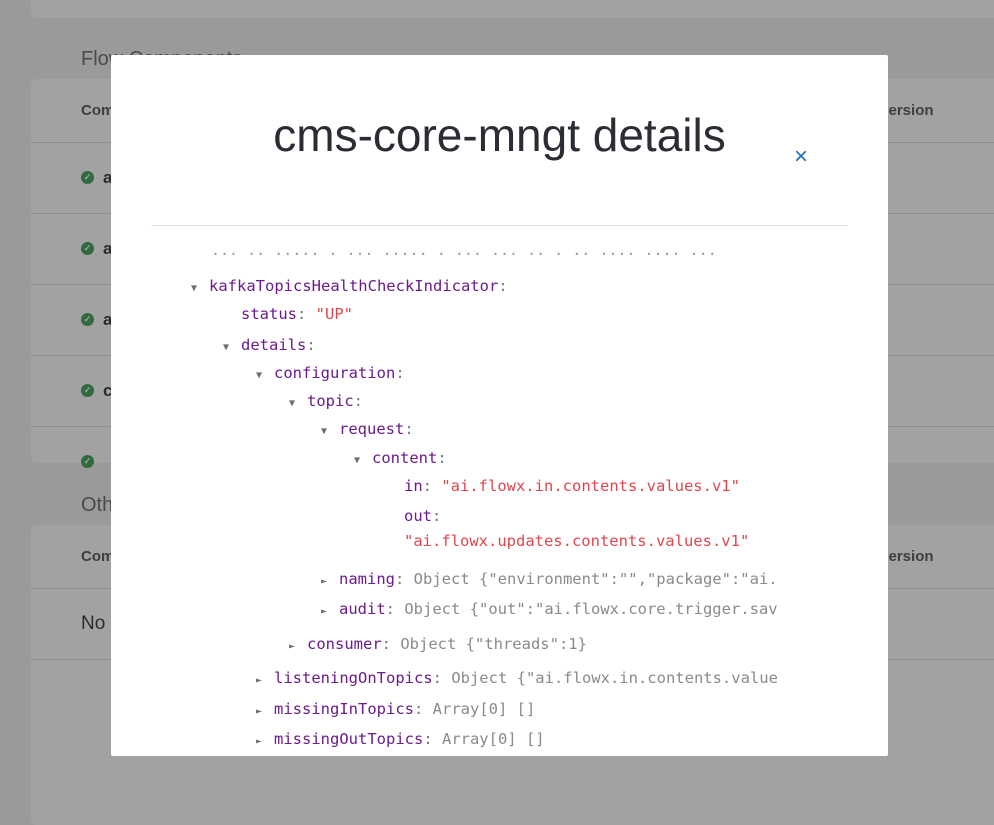 Image resolution: width=994 pixels, height=825 pixels. What do you see at coordinates (335, 373) in the screenshot?
I see `node-key: configuration` at bounding box center [335, 373].